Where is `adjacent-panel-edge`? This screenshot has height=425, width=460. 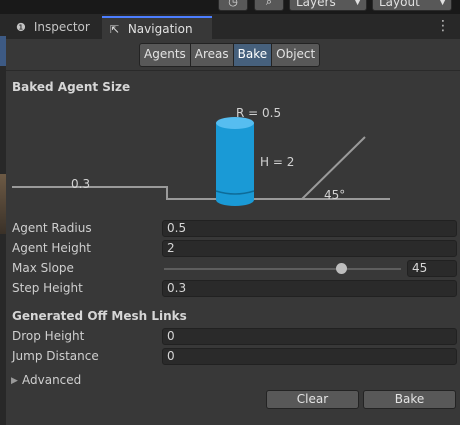
adjacent-panel-edge is located at coordinates (3, 219).